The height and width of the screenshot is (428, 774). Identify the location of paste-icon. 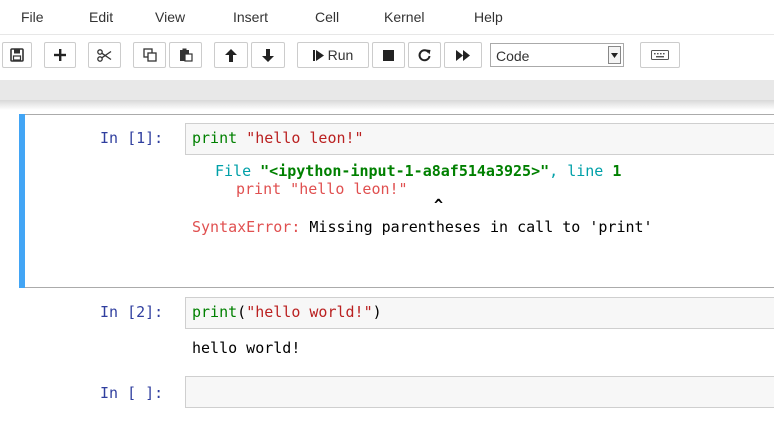
(186, 55).